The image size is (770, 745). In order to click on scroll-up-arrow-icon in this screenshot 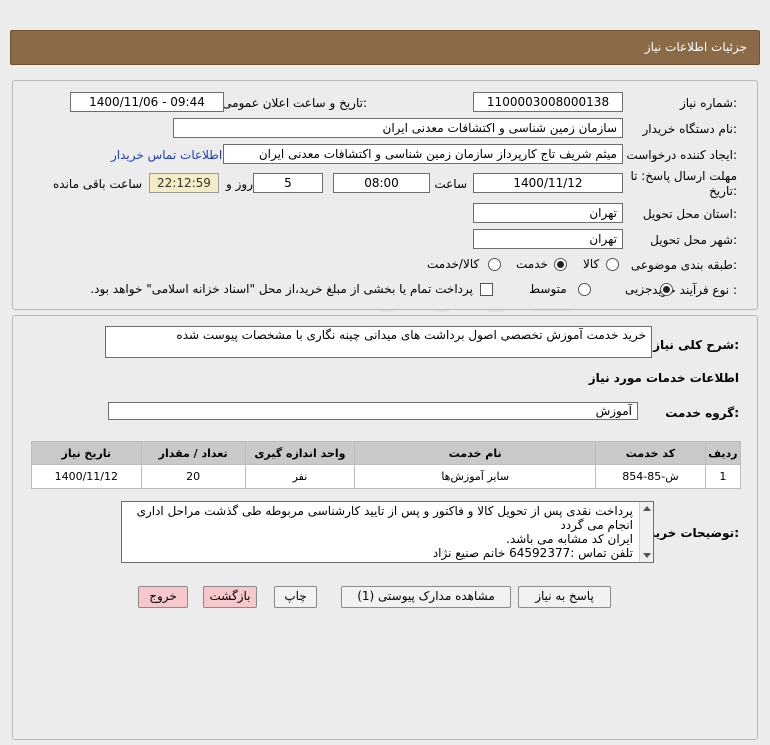, I will do `click(647, 508)`.